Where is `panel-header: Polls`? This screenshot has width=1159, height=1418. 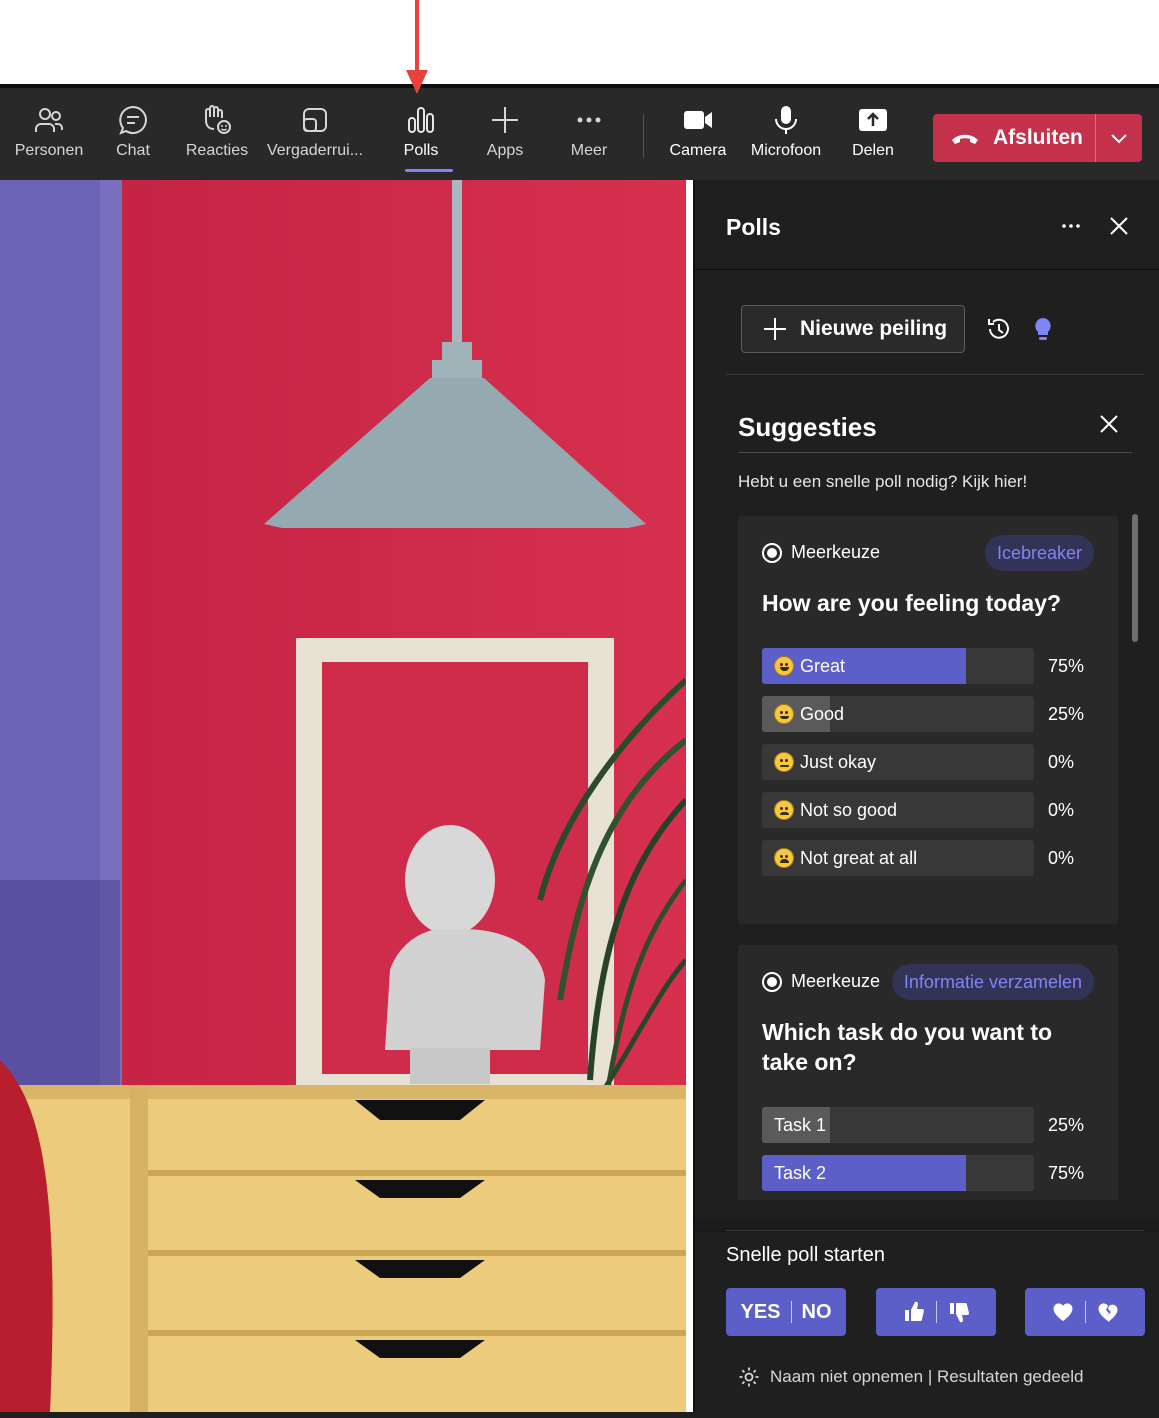 panel-header: Polls is located at coordinates (927, 225).